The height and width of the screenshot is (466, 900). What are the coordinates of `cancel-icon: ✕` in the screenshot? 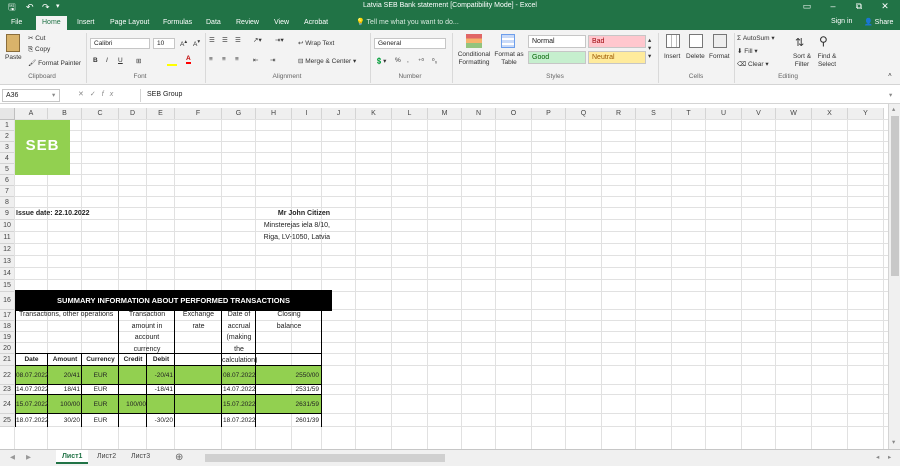 It's located at (84, 94).